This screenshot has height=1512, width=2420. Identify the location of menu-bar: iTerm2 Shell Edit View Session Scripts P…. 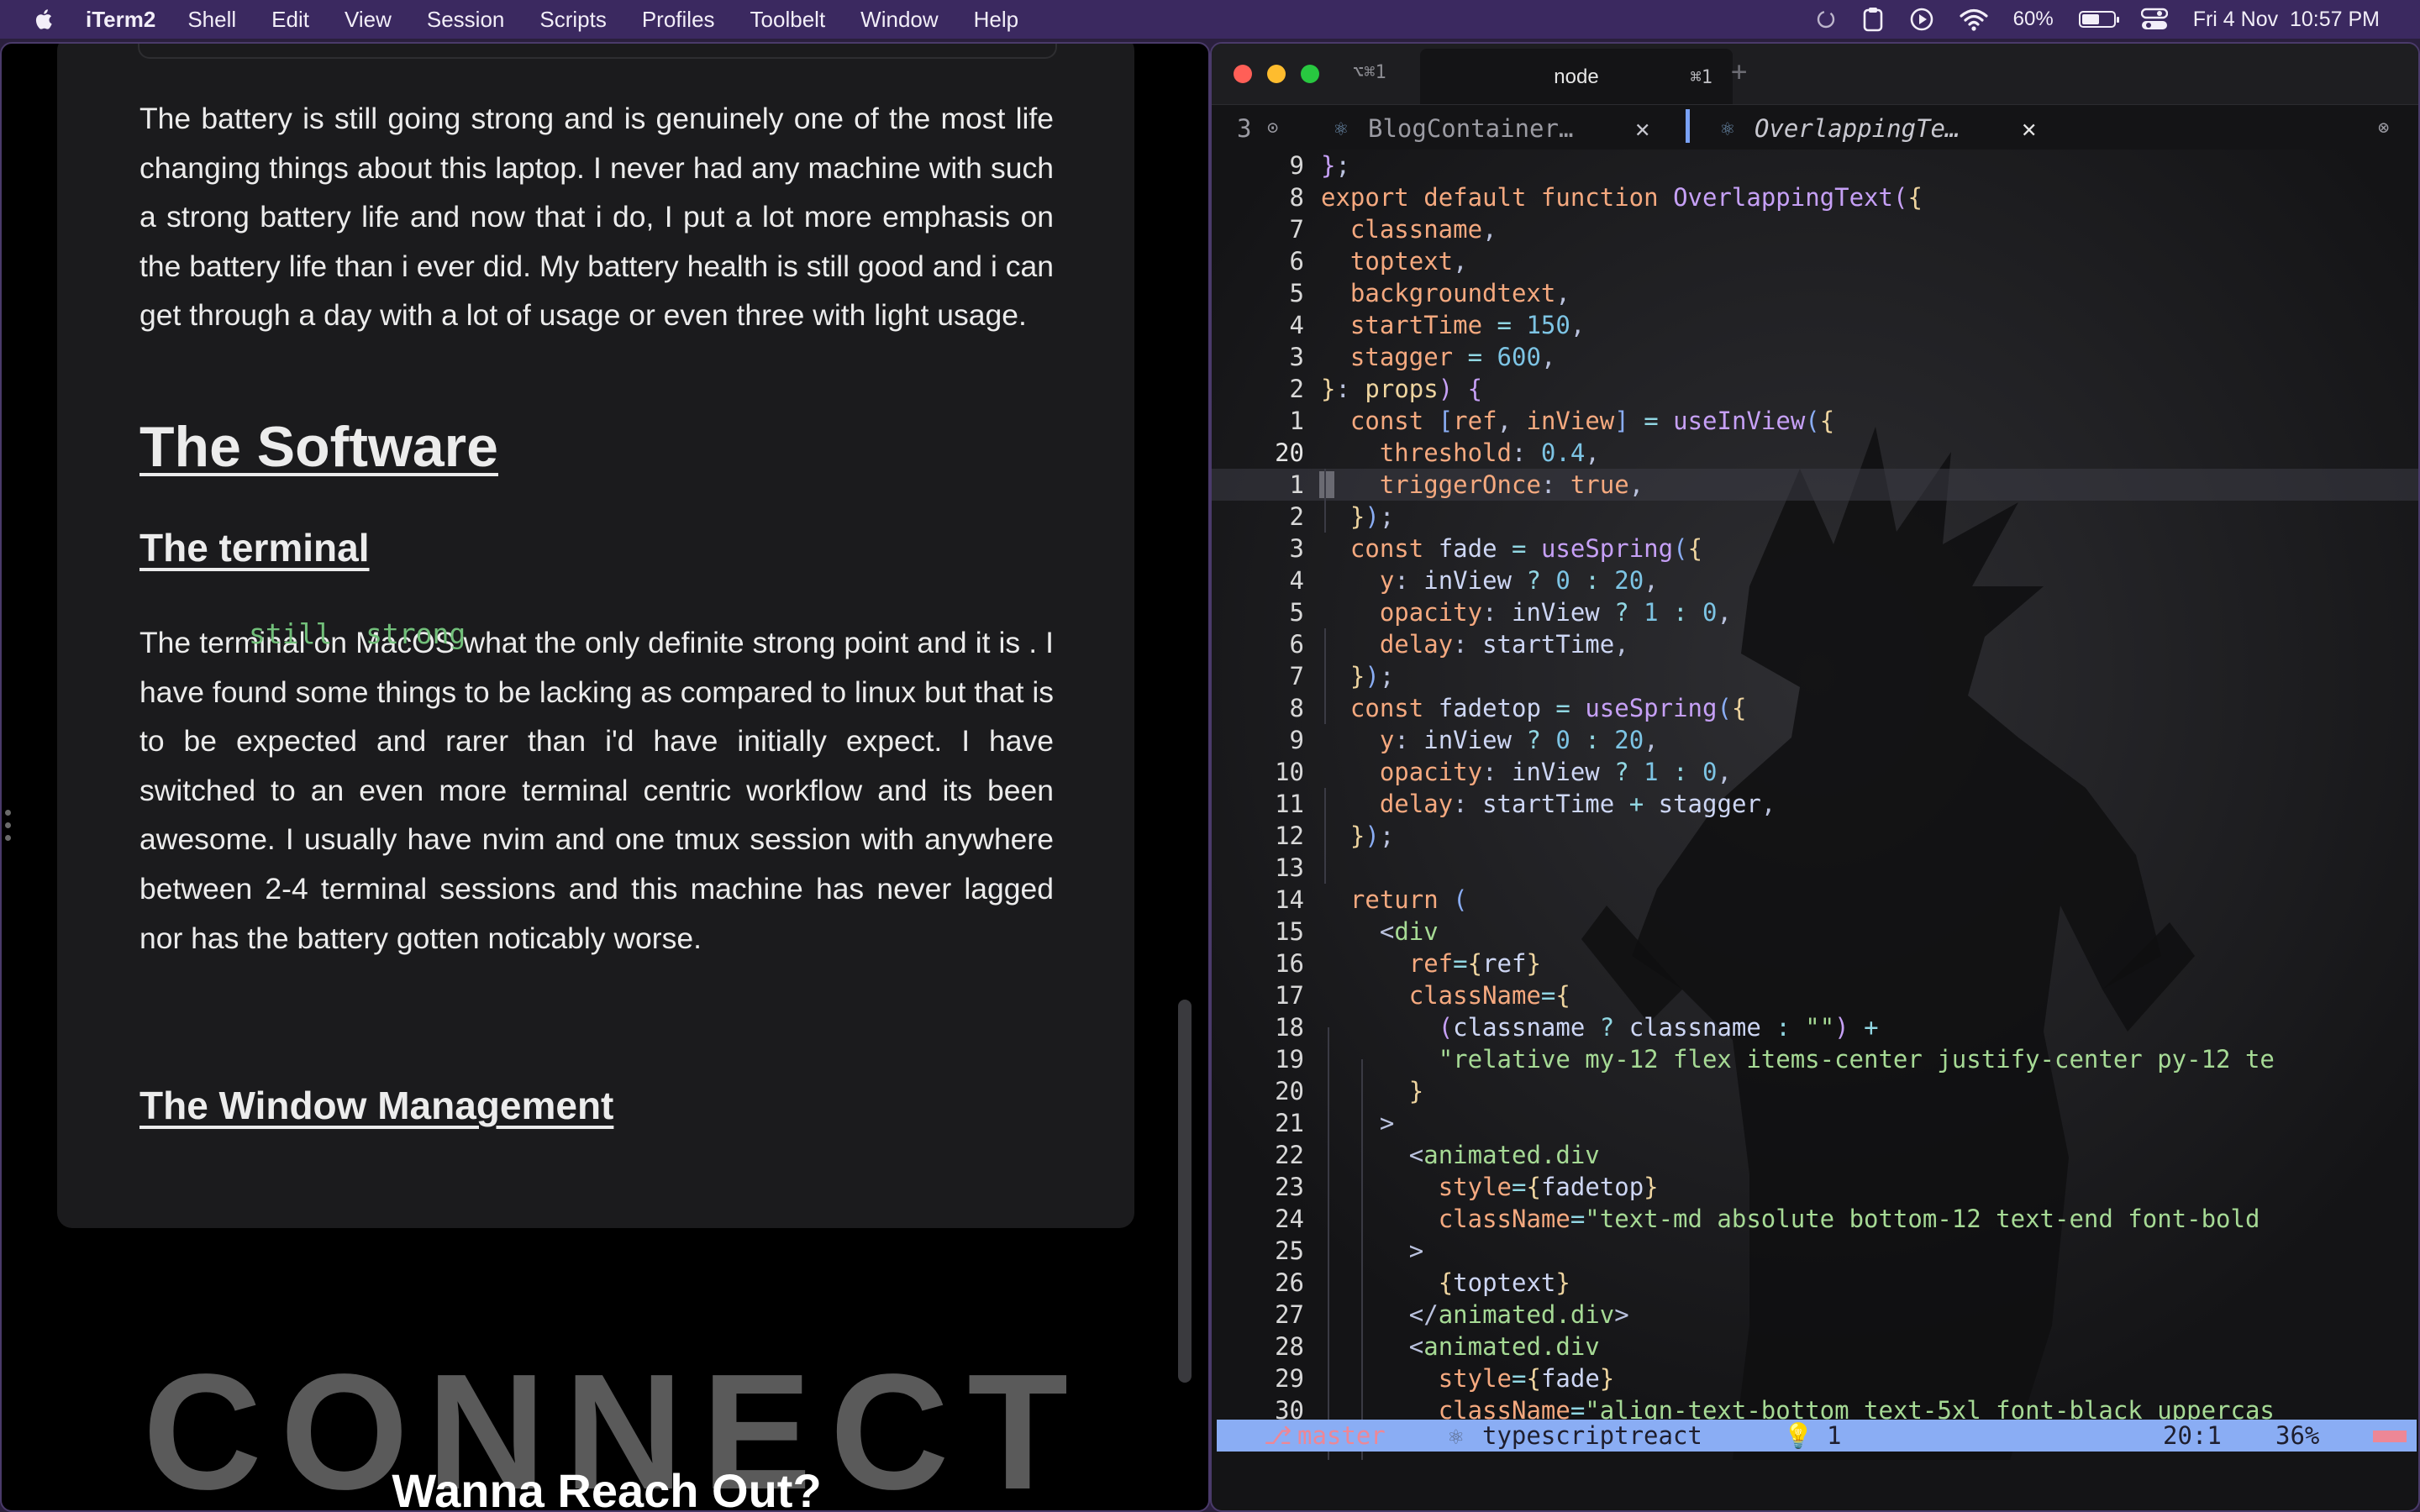
(1210, 19).